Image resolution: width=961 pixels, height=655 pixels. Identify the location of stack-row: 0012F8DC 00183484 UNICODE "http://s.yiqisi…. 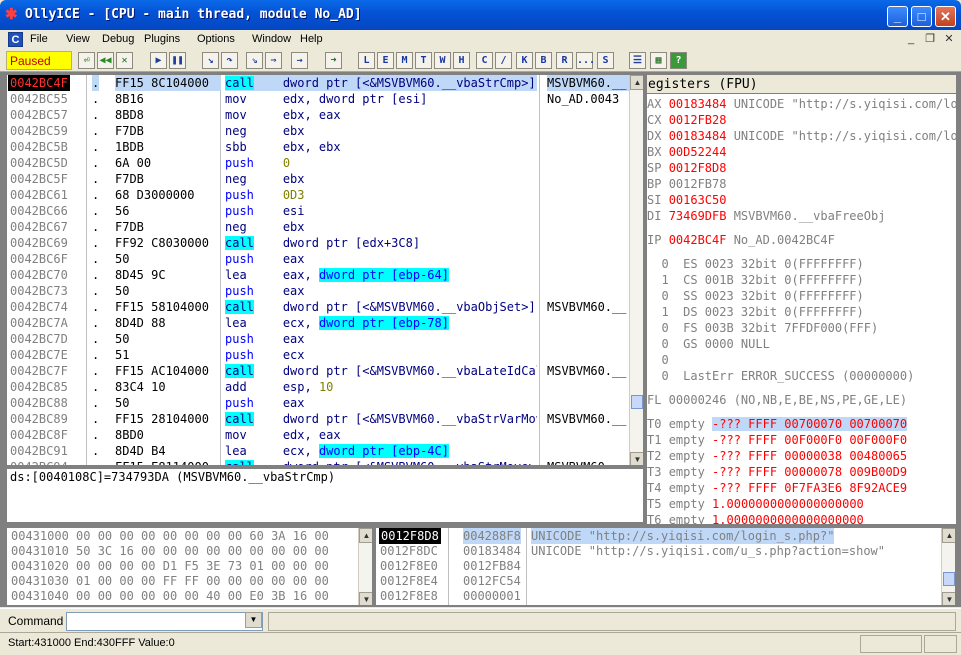
(665, 551).